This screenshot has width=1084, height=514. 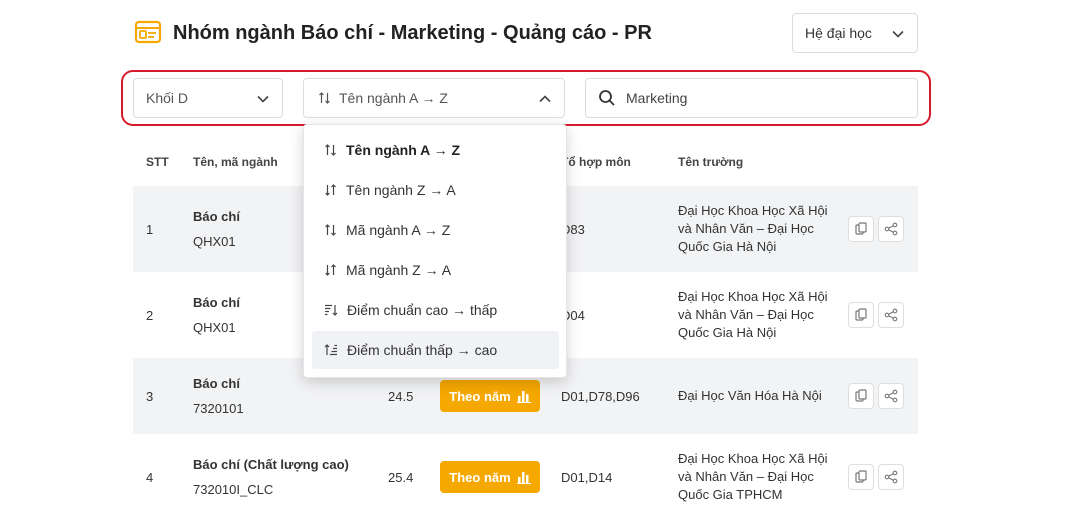 What do you see at coordinates (331, 350) in the screenshot?
I see `sort-asc-icon` at bounding box center [331, 350].